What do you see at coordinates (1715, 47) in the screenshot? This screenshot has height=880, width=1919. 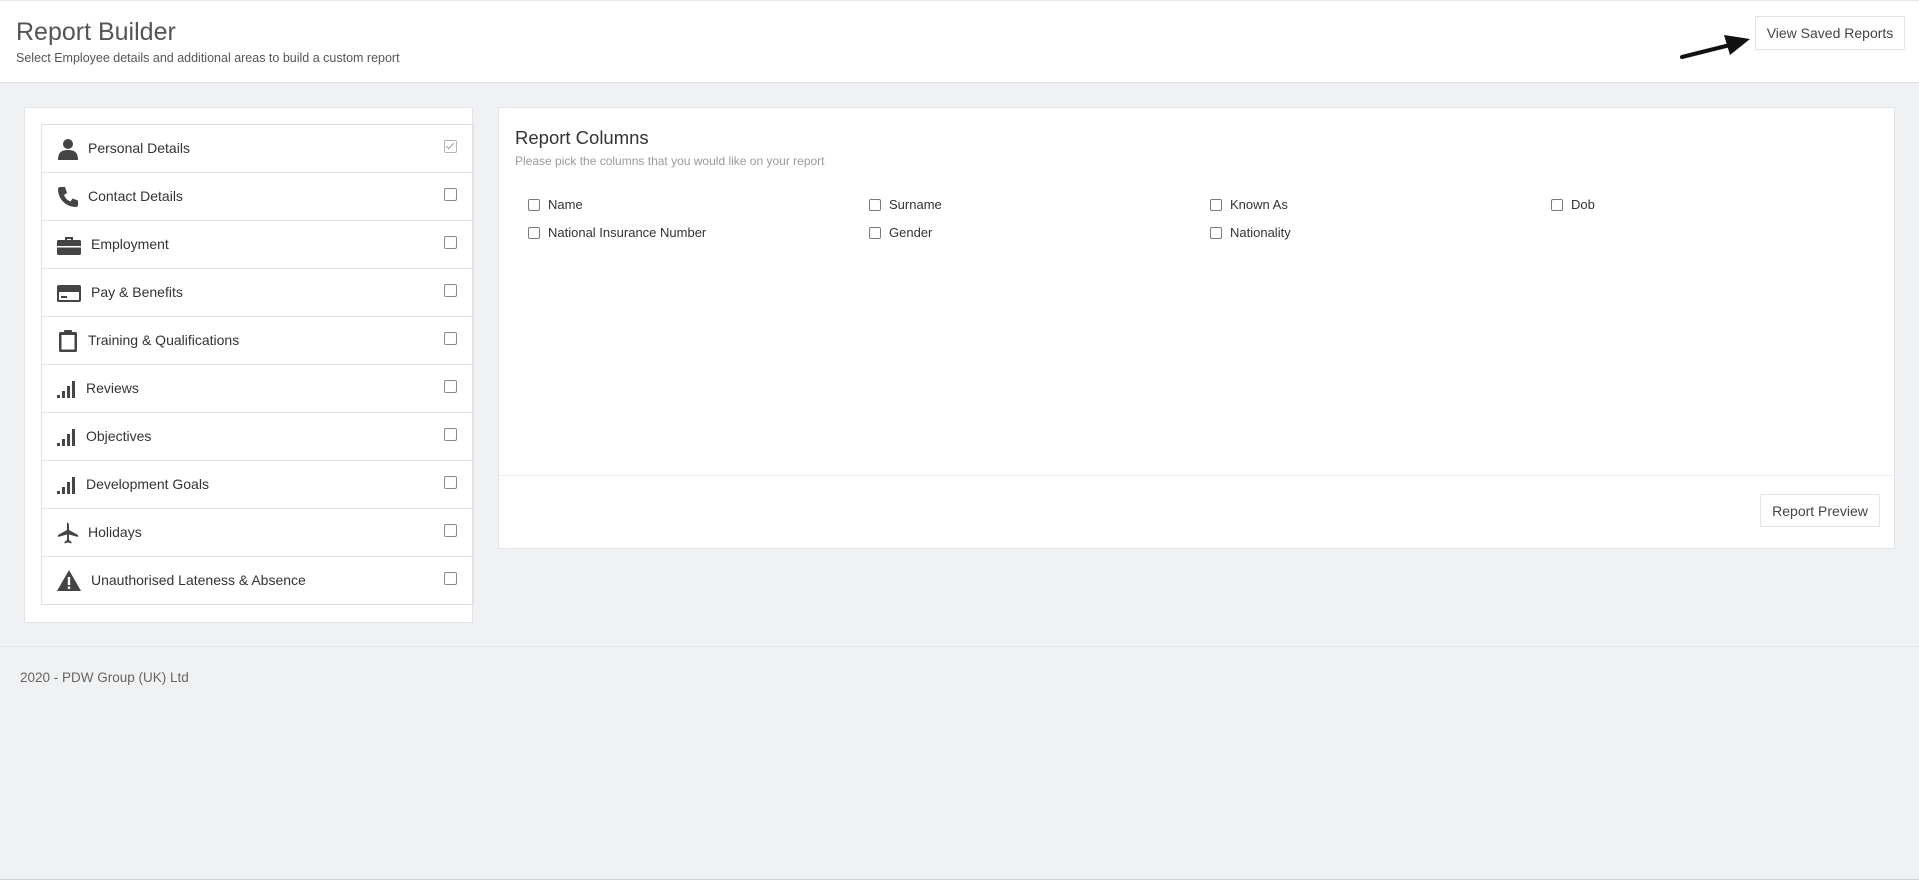 I see `arrow-annotation-icon` at bounding box center [1715, 47].